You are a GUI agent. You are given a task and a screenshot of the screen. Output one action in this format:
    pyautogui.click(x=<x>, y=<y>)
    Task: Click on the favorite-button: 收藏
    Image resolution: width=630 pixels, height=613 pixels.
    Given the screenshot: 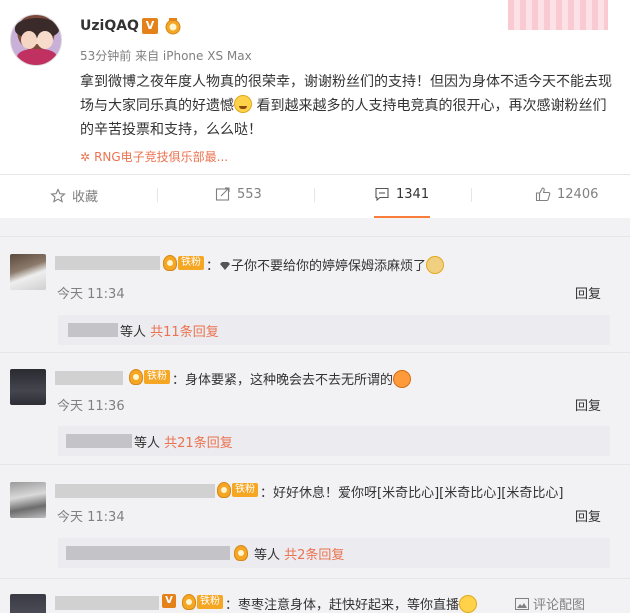 What is the action you would take?
    pyautogui.click(x=74, y=195)
    